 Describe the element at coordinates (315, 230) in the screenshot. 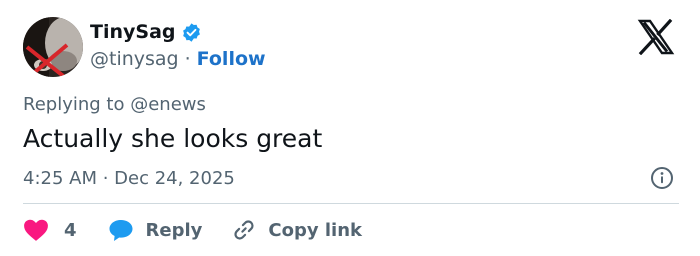

I see `copy-link-label: Copy link` at that location.